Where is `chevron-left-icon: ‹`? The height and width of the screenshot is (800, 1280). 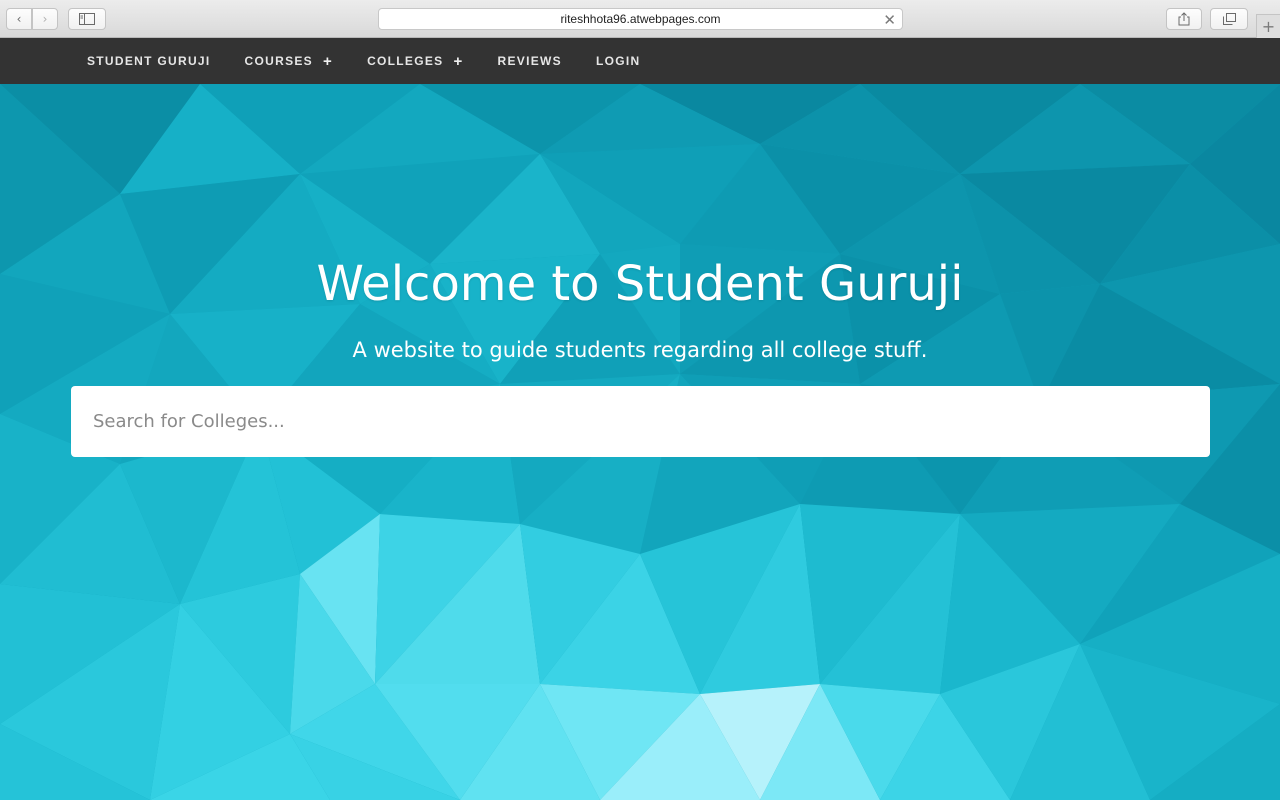
chevron-left-icon: ‹ is located at coordinates (19, 19).